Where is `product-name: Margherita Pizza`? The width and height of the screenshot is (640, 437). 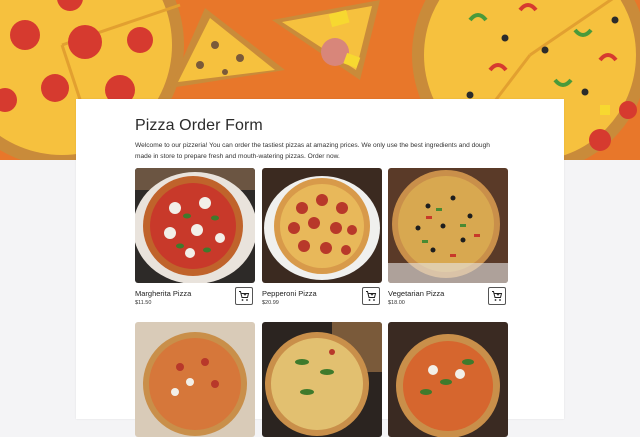
product-name: Margherita Pizza is located at coordinates (163, 293).